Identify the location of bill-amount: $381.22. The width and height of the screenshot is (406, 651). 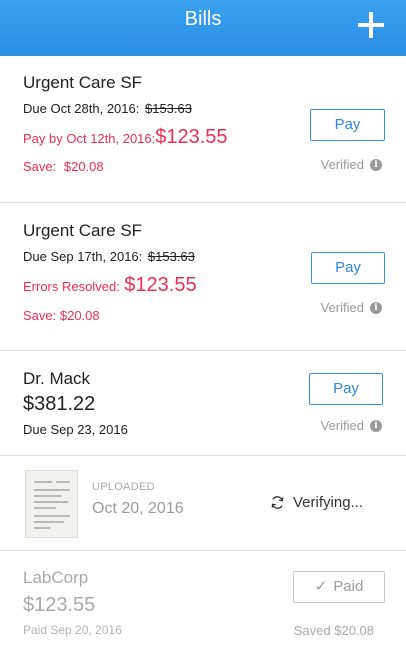
(59, 404).